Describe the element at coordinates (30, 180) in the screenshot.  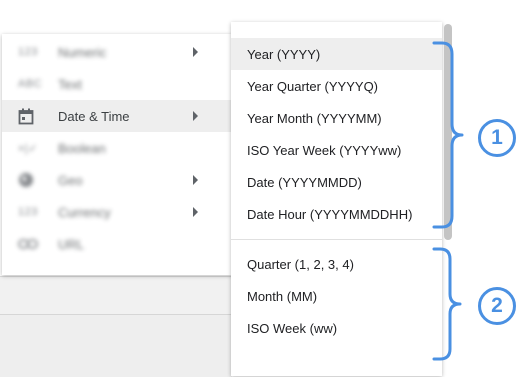
I see `globe-icon` at that location.